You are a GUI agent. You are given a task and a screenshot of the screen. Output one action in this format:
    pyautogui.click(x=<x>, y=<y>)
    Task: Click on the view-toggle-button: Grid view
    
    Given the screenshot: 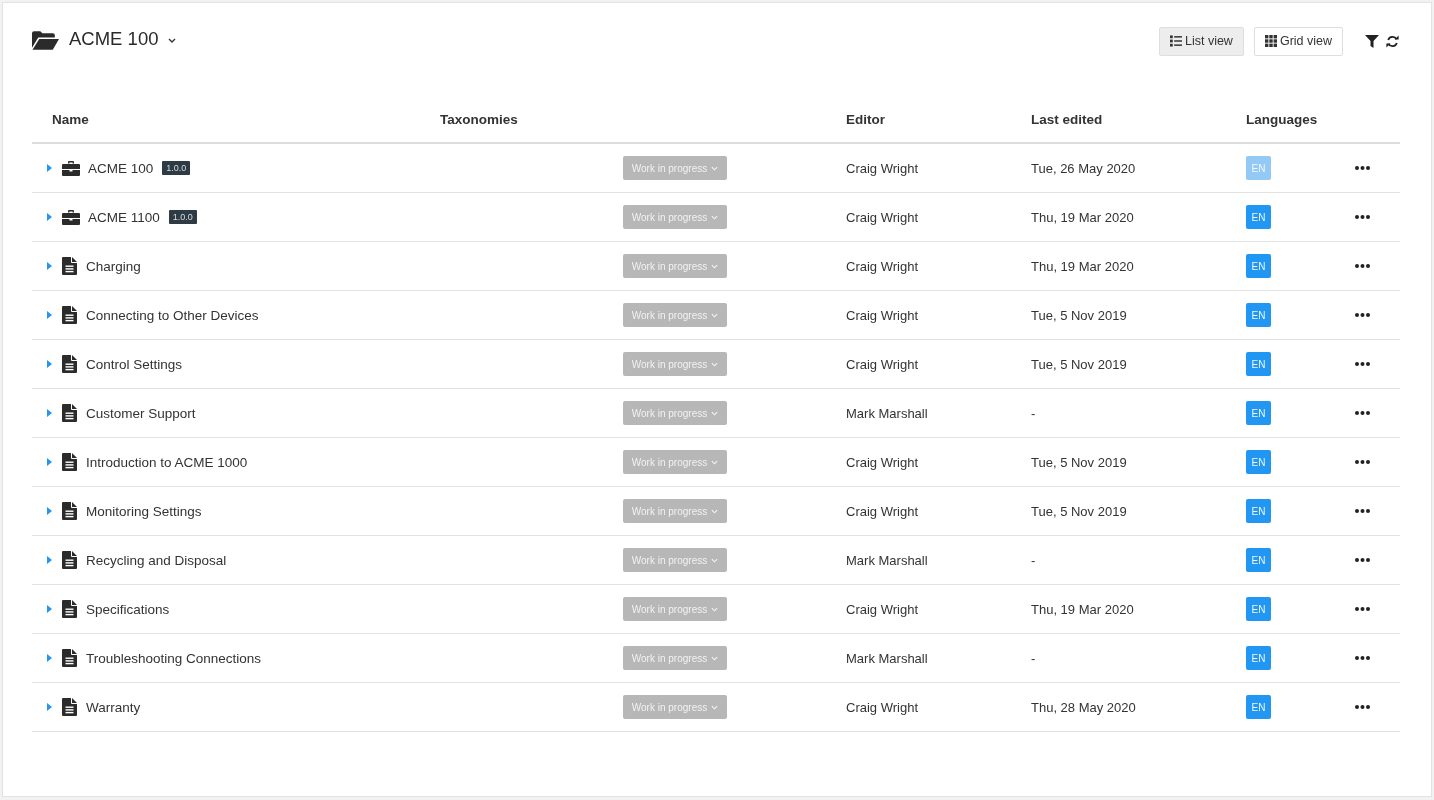 What is the action you would take?
    pyautogui.click(x=1298, y=41)
    